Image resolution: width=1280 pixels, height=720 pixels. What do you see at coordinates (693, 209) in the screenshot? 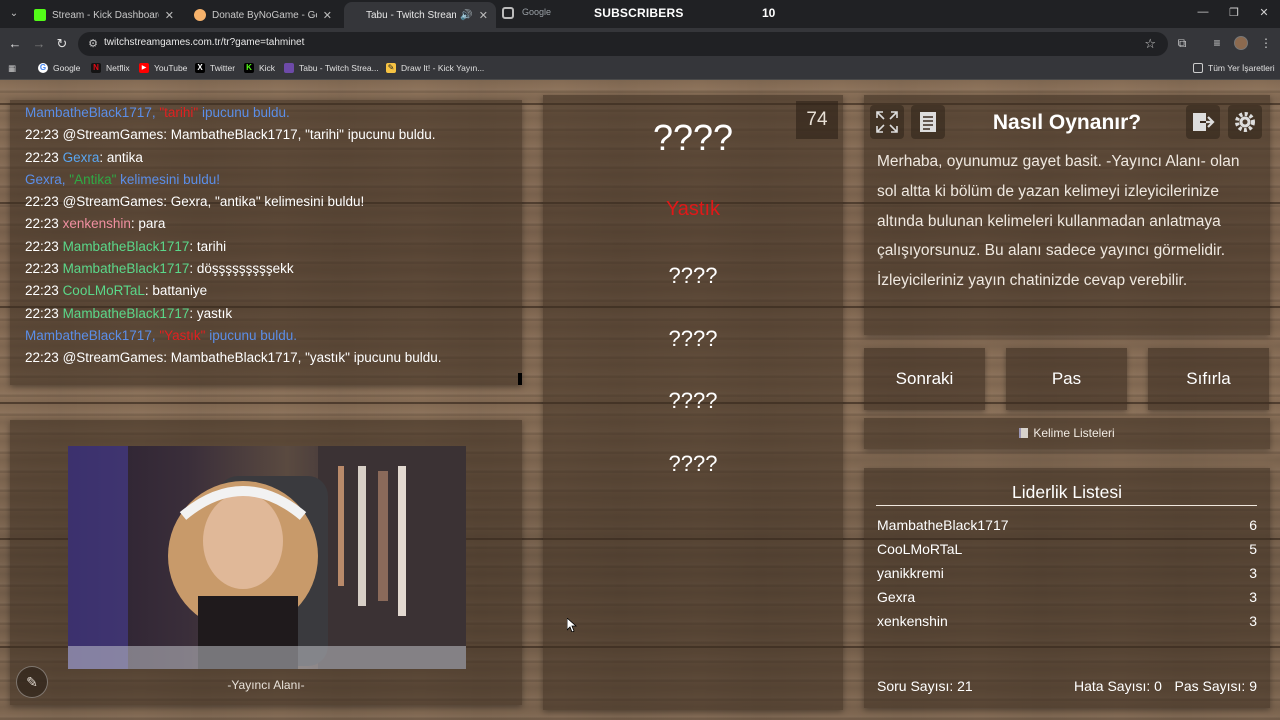
I see `revealed-hint-word: Yastık` at bounding box center [693, 209].